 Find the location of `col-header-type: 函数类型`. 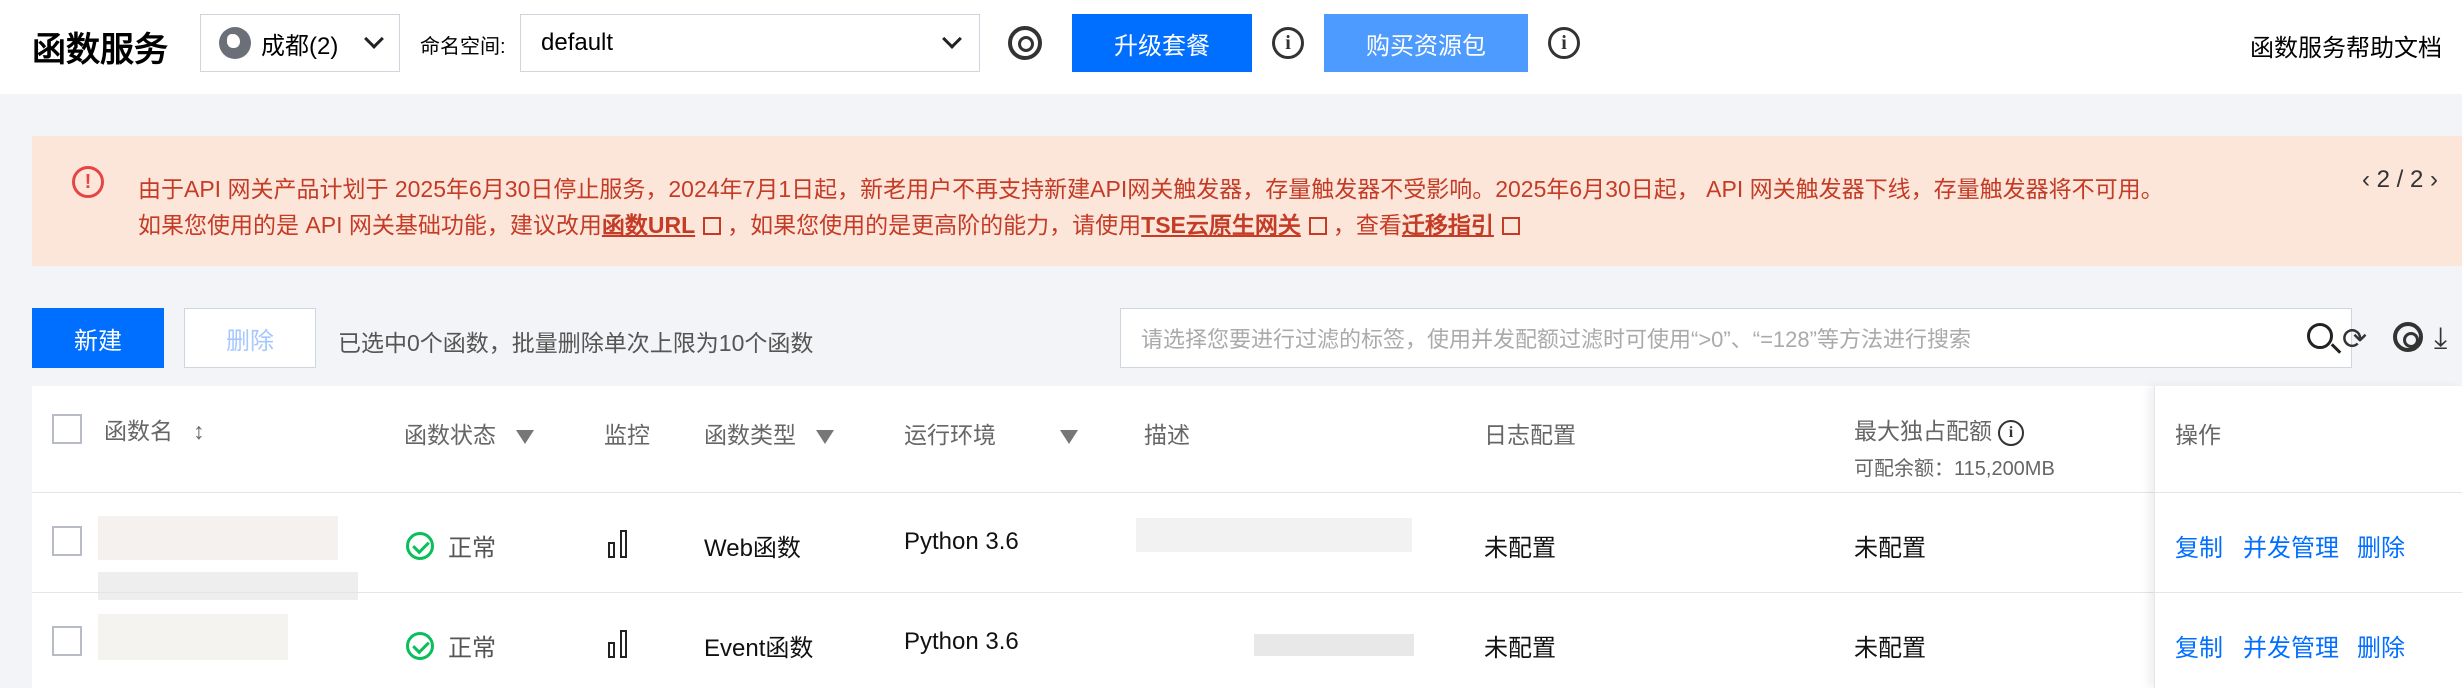

col-header-type: 函数类型 is located at coordinates (769, 433).